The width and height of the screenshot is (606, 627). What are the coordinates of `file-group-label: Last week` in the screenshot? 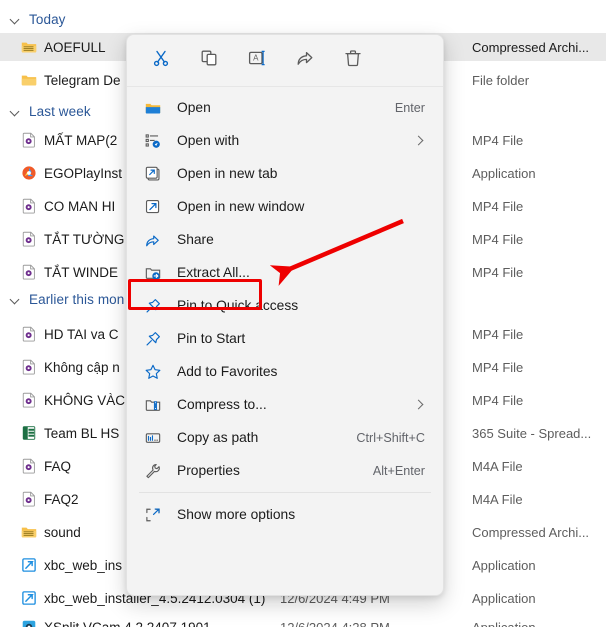 It's located at (60, 111).